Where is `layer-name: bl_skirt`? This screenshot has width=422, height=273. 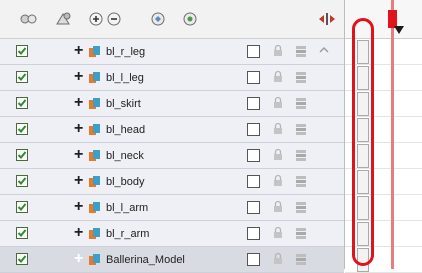 layer-name: bl_skirt is located at coordinates (123, 104).